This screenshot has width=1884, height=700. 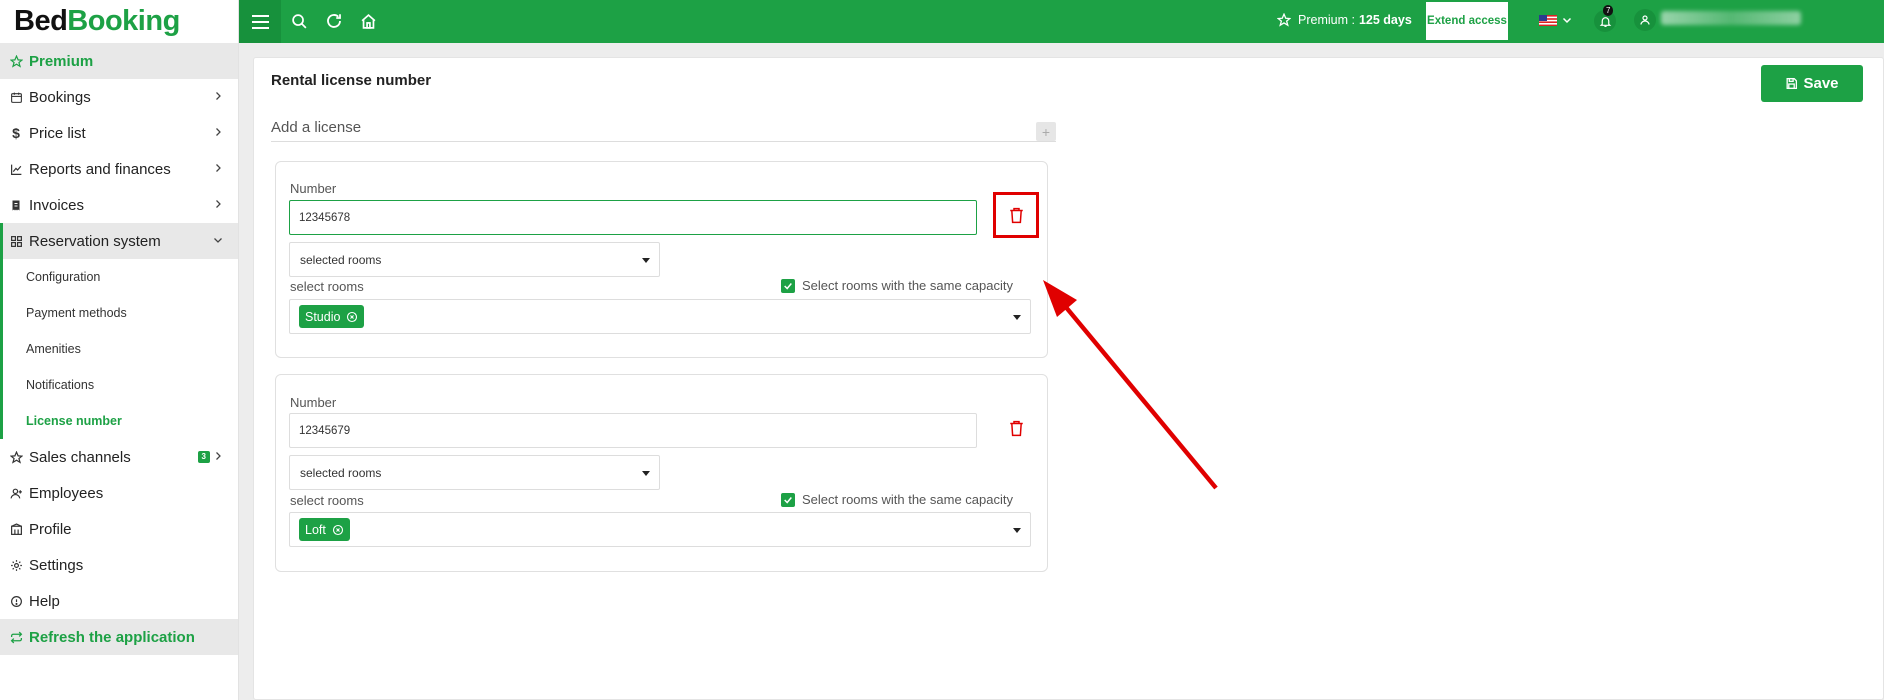 I want to click on sidebar-item-label: Premium, so click(x=61, y=61).